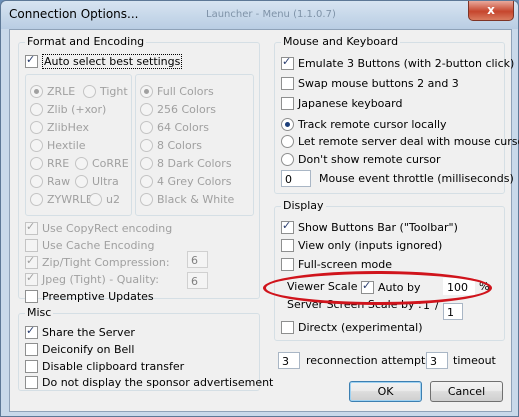 The width and height of the screenshot is (519, 417). Describe the element at coordinates (112, 61) in the screenshot. I see `auto-select-label: Auto select best settings` at that location.